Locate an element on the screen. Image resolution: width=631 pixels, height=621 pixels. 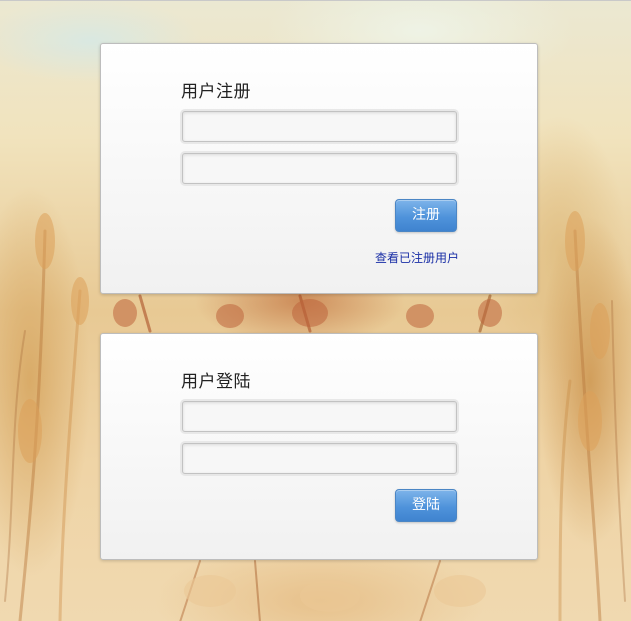
login-title: 用户登陆 is located at coordinates (216, 382).